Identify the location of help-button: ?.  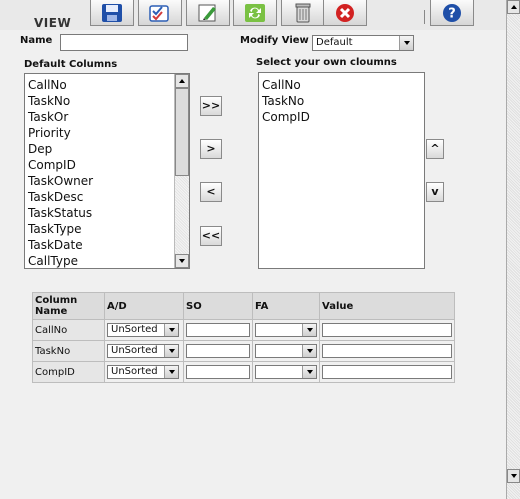
(452, 13).